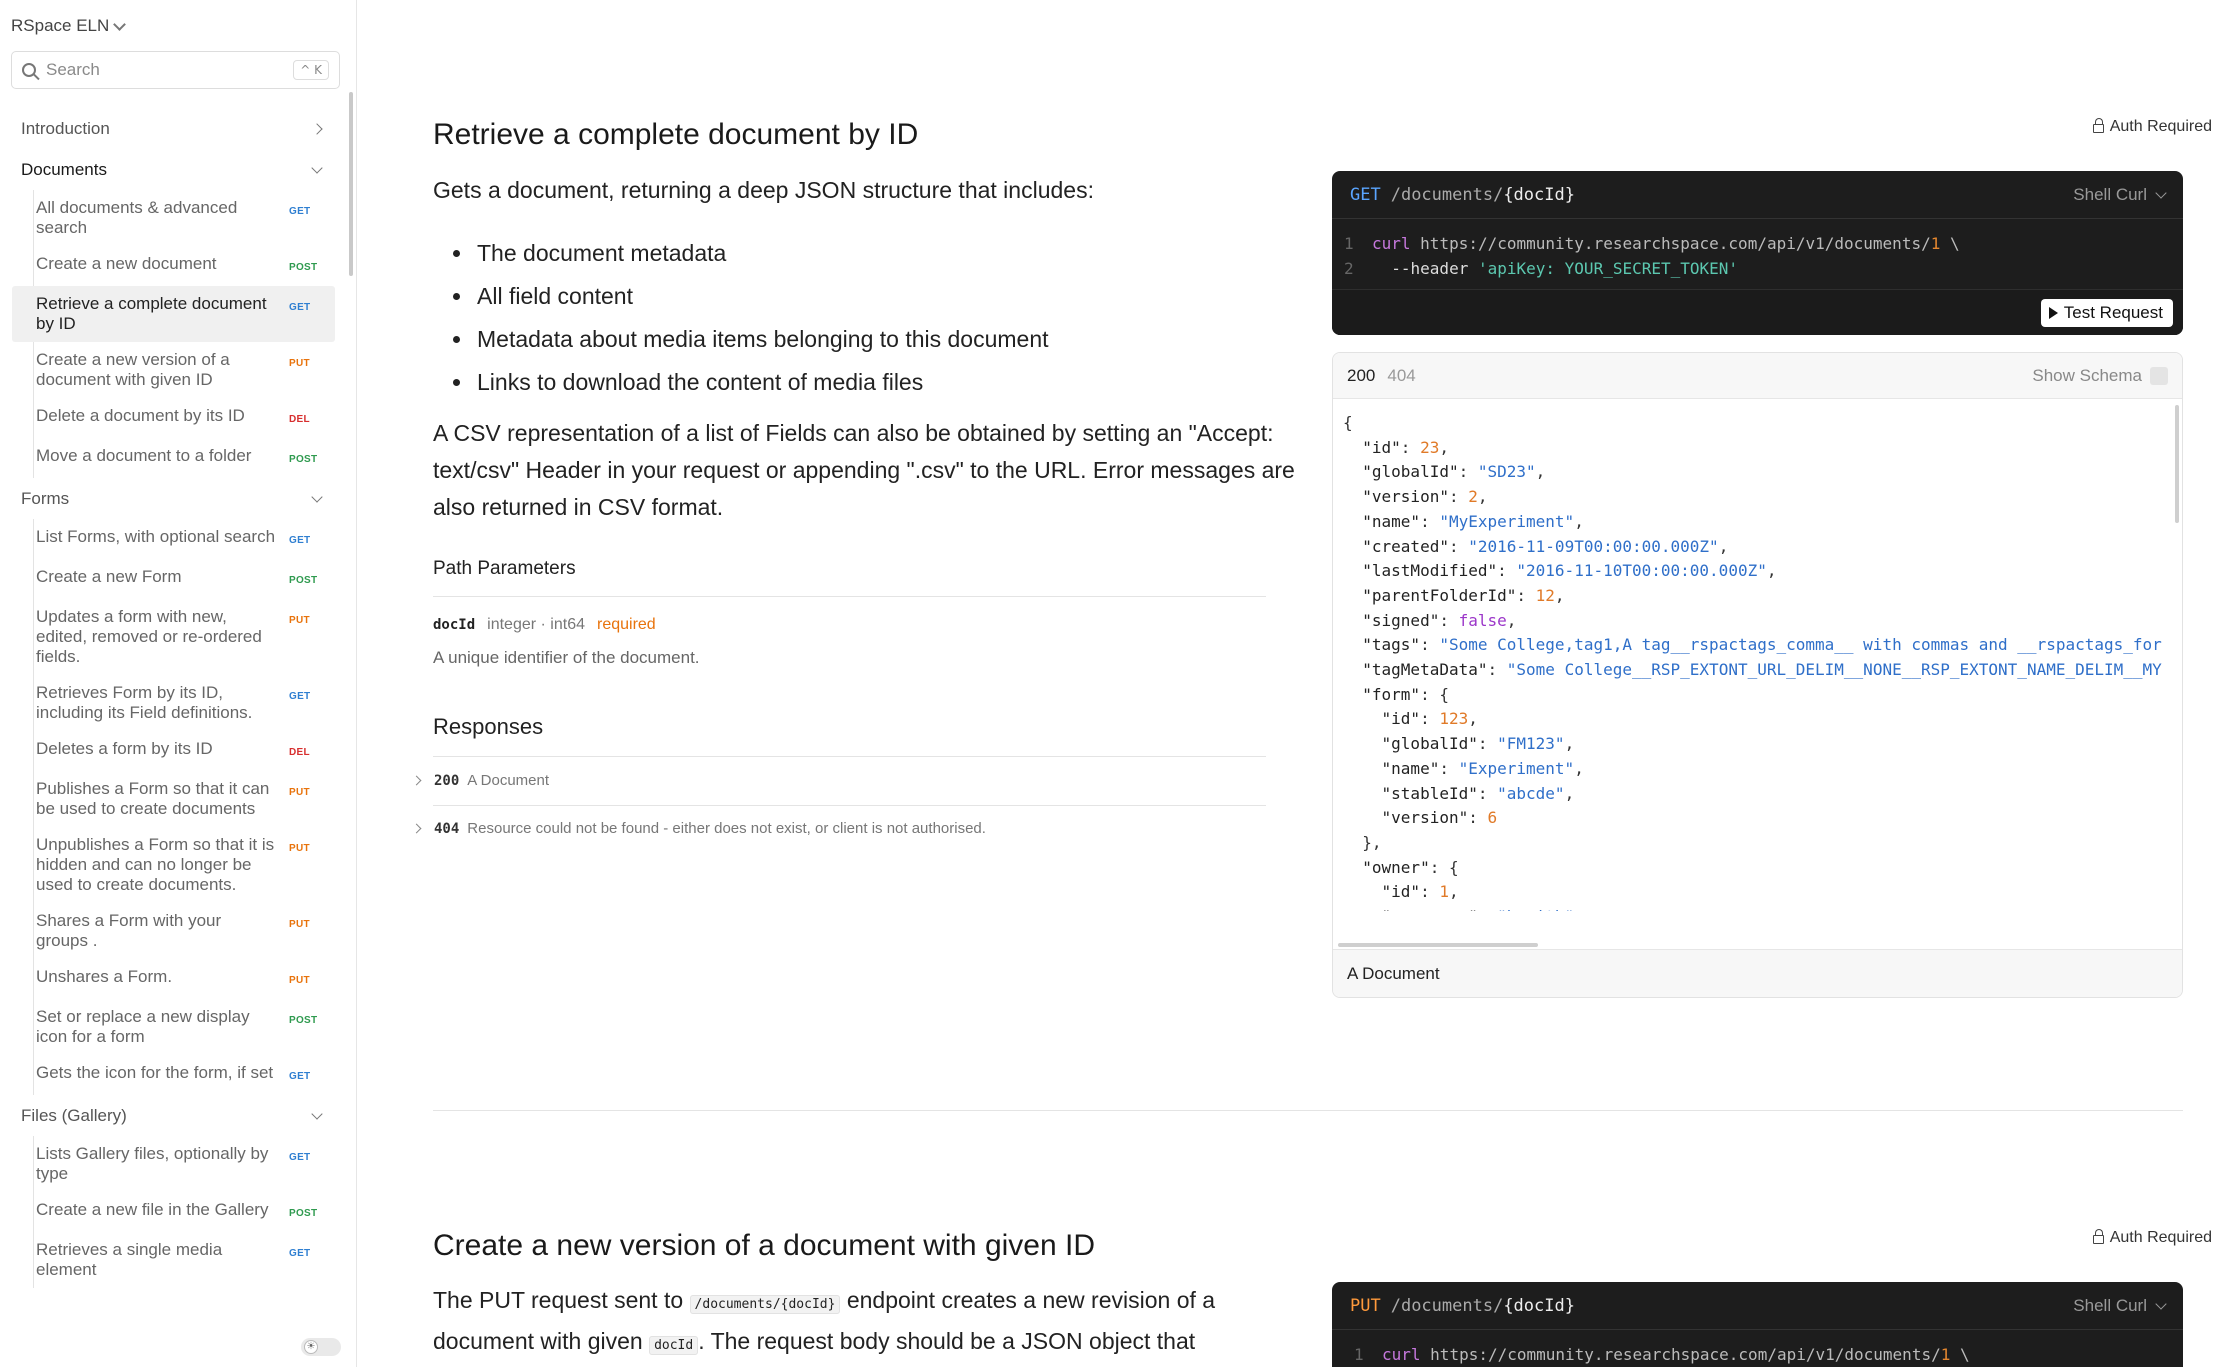 This screenshot has height=1367, width=2230. Describe the element at coordinates (351, 184) in the screenshot. I see `sidebar-scrollbar` at that location.